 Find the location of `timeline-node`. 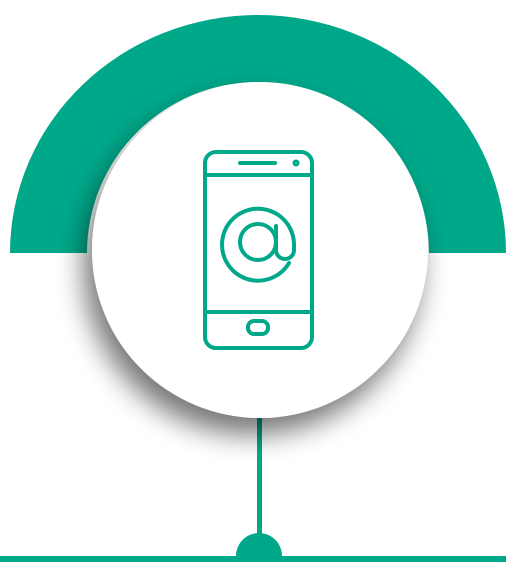

timeline-node is located at coordinates (259, 547).